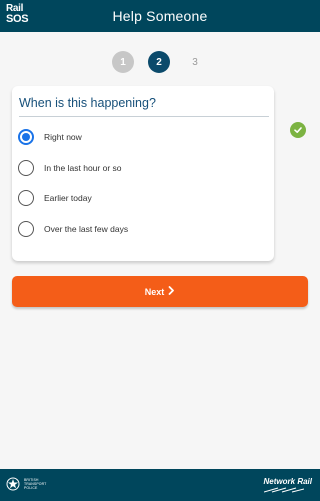 Image resolution: width=320 pixels, height=501 pixels. Describe the element at coordinates (63, 137) in the screenshot. I see `option-label: Right now` at that location.